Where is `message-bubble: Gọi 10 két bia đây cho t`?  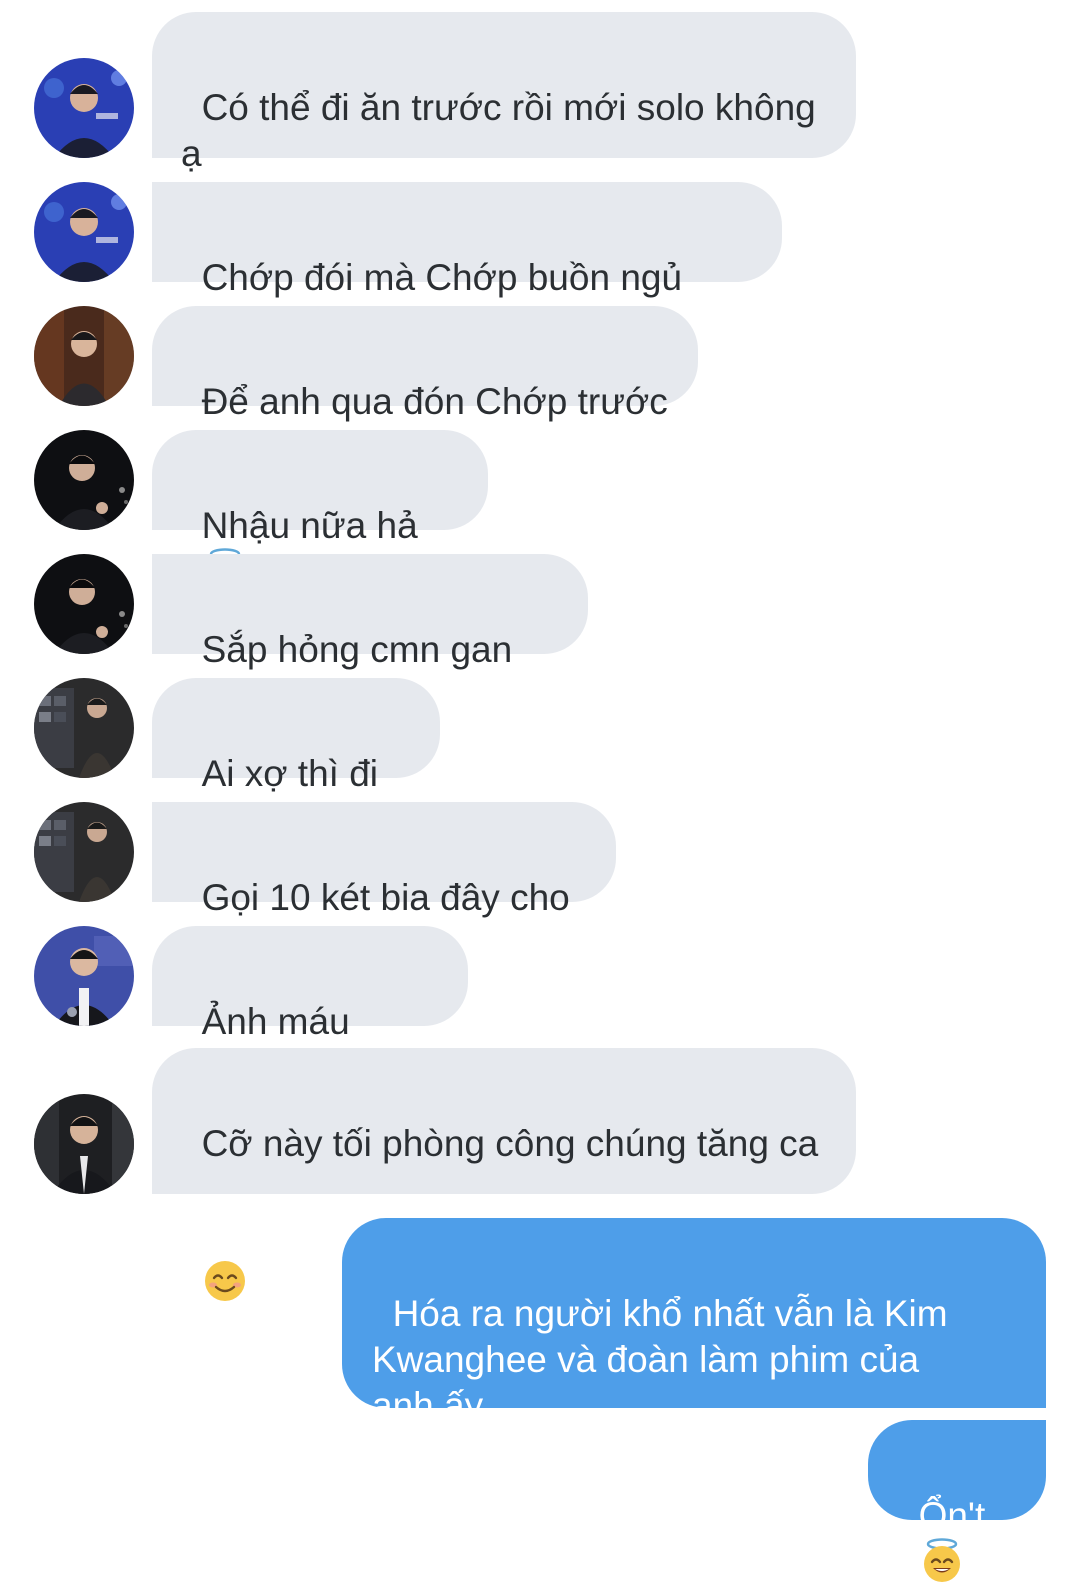 message-bubble: Gọi 10 két bia đây cho t is located at coordinates (384, 883).